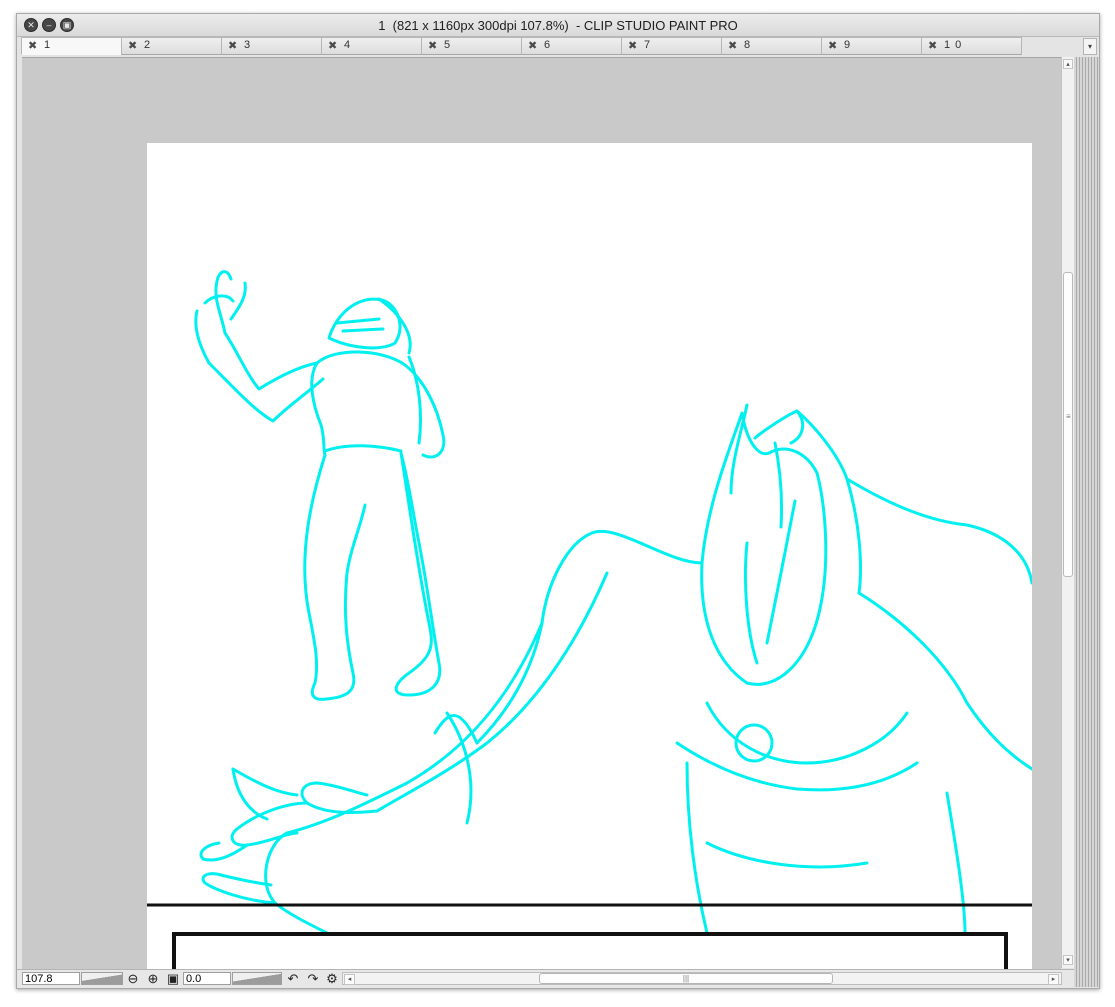 The image size is (1115, 1007). Describe the element at coordinates (207, 978) in the screenshot. I see `rotation-field: 0.0` at that location.